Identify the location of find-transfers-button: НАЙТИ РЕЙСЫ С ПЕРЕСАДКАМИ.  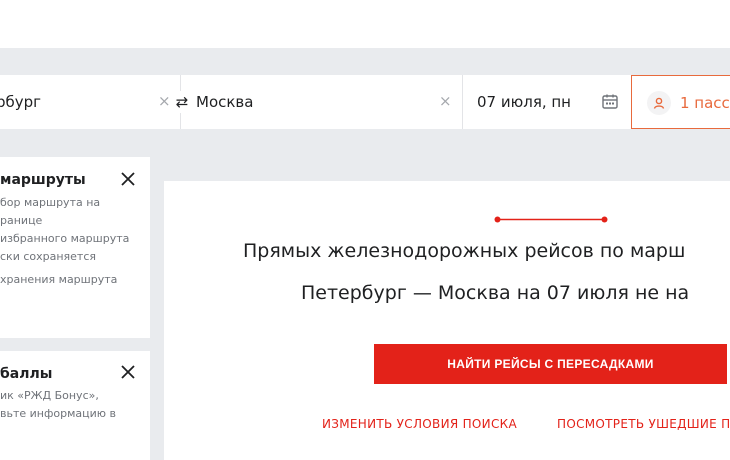
(550, 364).